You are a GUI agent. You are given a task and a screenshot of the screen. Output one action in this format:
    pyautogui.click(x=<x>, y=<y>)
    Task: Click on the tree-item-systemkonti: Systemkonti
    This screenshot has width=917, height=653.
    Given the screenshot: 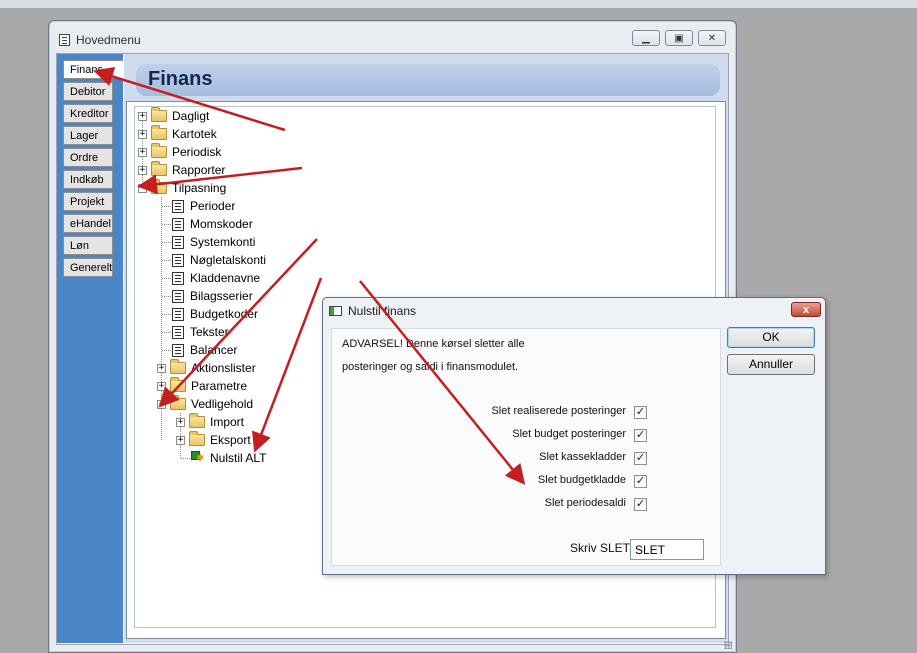 What is the action you would take?
    pyautogui.click(x=213, y=242)
    